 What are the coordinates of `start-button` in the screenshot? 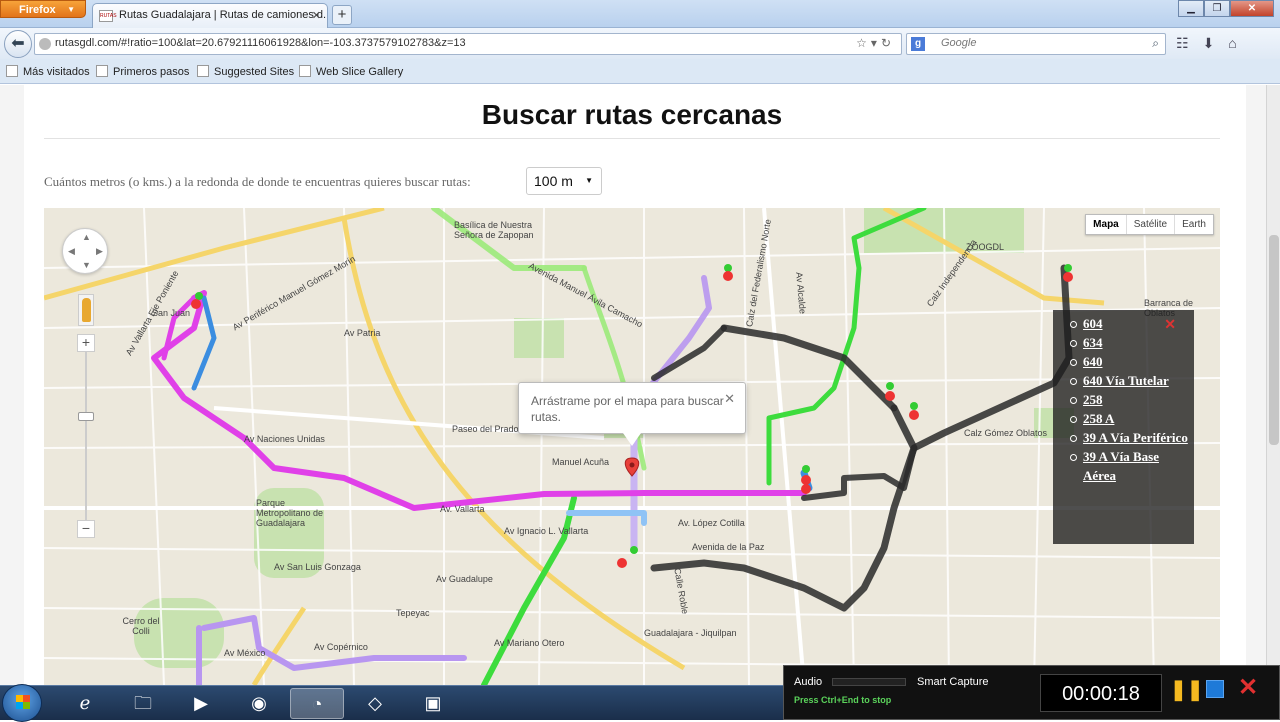 It's located at (22, 703).